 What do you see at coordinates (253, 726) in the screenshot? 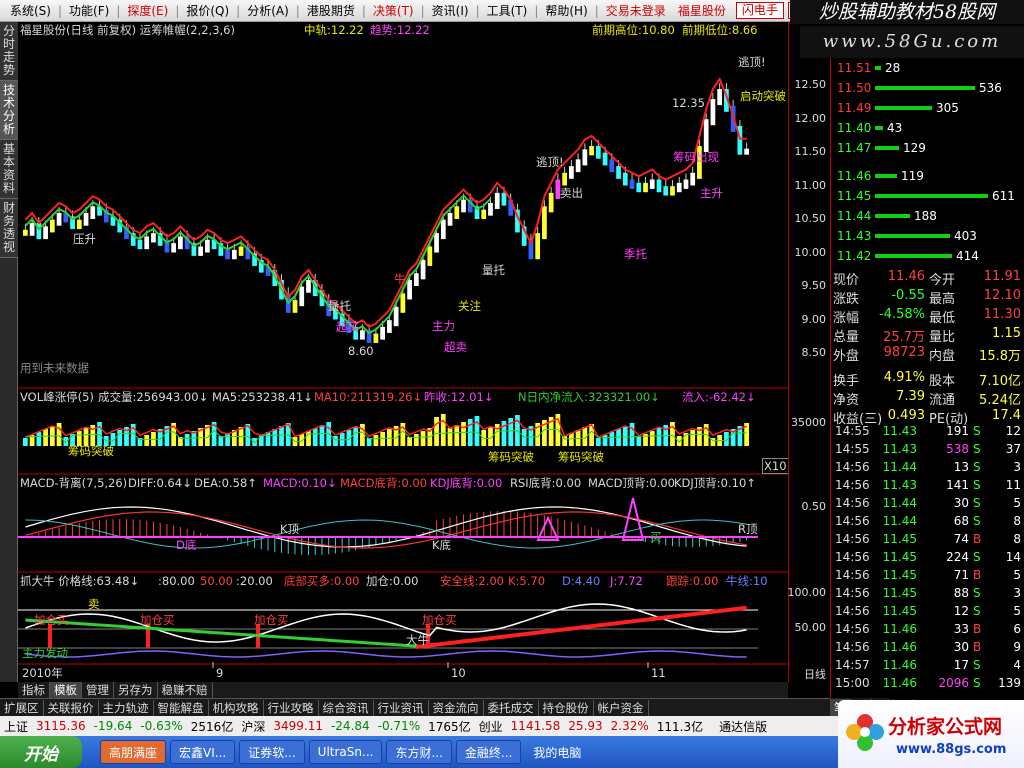
I see `sz-index-name: 沪深` at bounding box center [253, 726].